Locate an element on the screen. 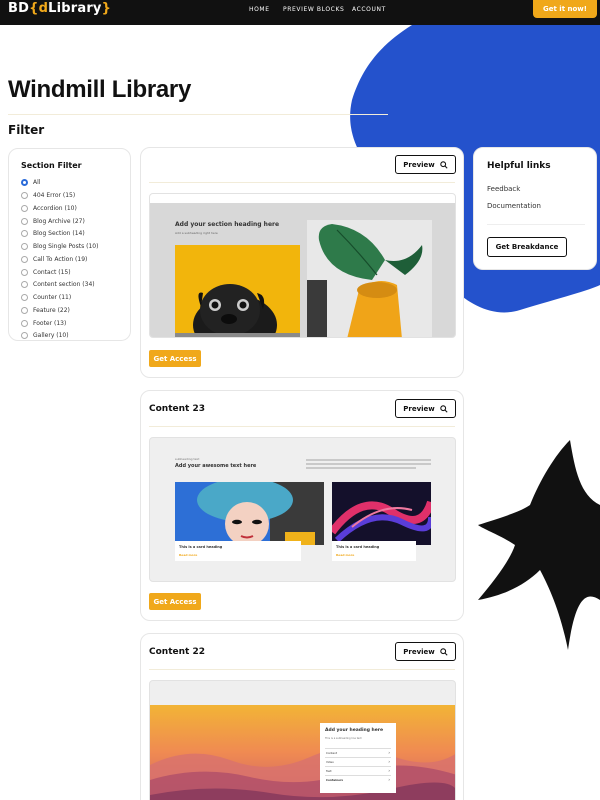 The height and width of the screenshot is (800, 600). helpful-divider is located at coordinates (536, 224).